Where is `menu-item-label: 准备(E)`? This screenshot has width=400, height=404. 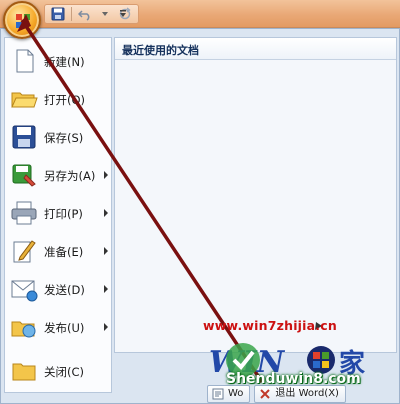 menu-item-label: 准备(E) is located at coordinates (64, 252).